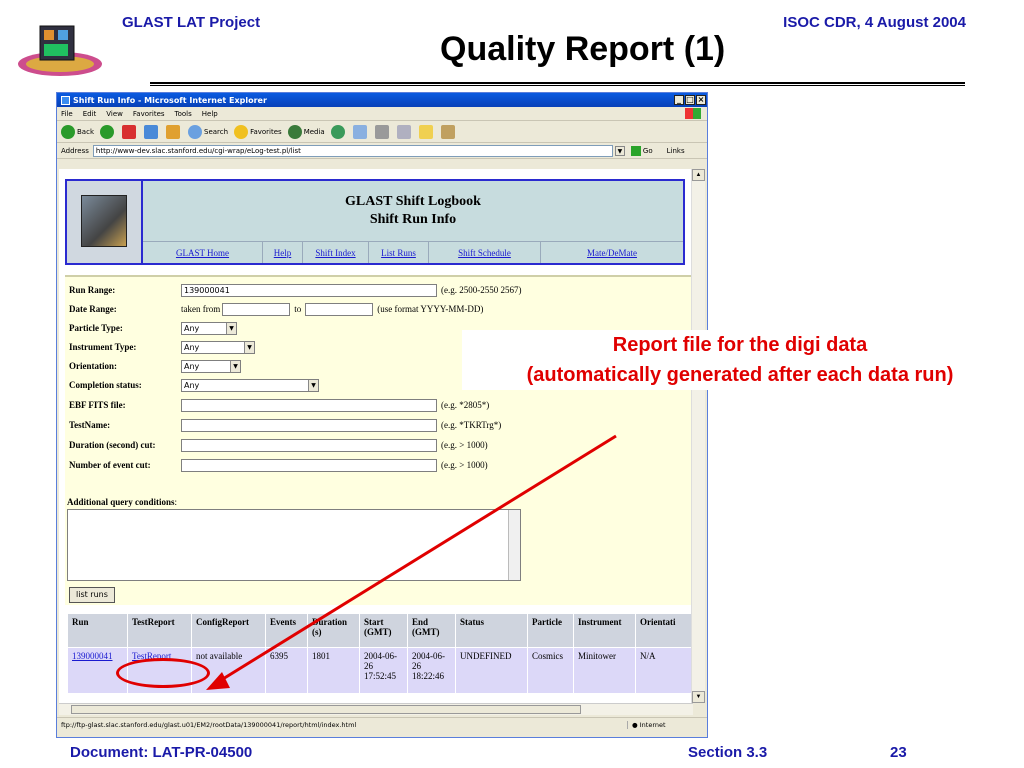 The image size is (1024, 768). Describe the element at coordinates (161, 752) in the screenshot. I see `slide-footer-document: Document: LAT-PR-04500` at that location.